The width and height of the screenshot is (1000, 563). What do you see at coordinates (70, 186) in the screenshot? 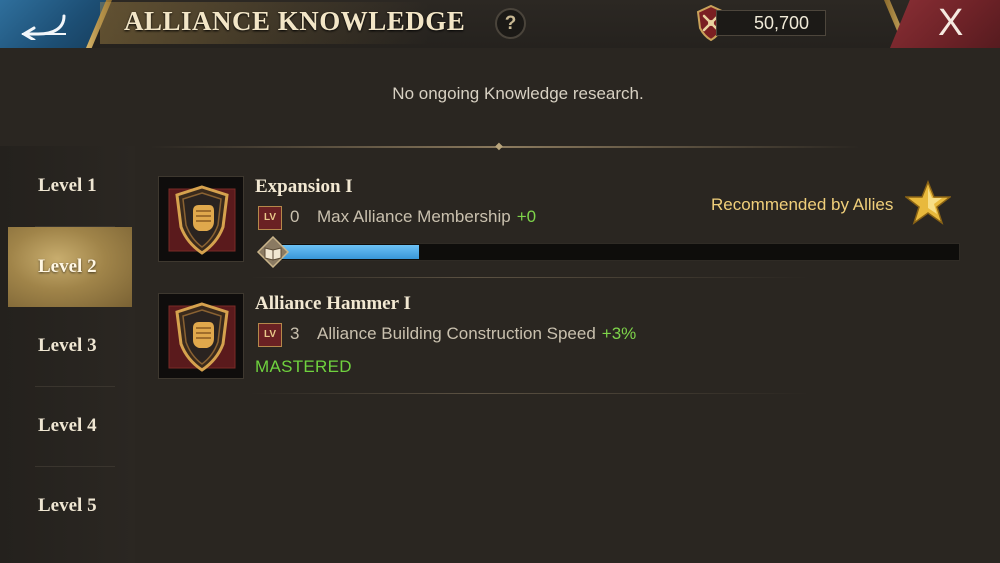
I see `sidebar-item-level-1: Level 1` at bounding box center [70, 186].